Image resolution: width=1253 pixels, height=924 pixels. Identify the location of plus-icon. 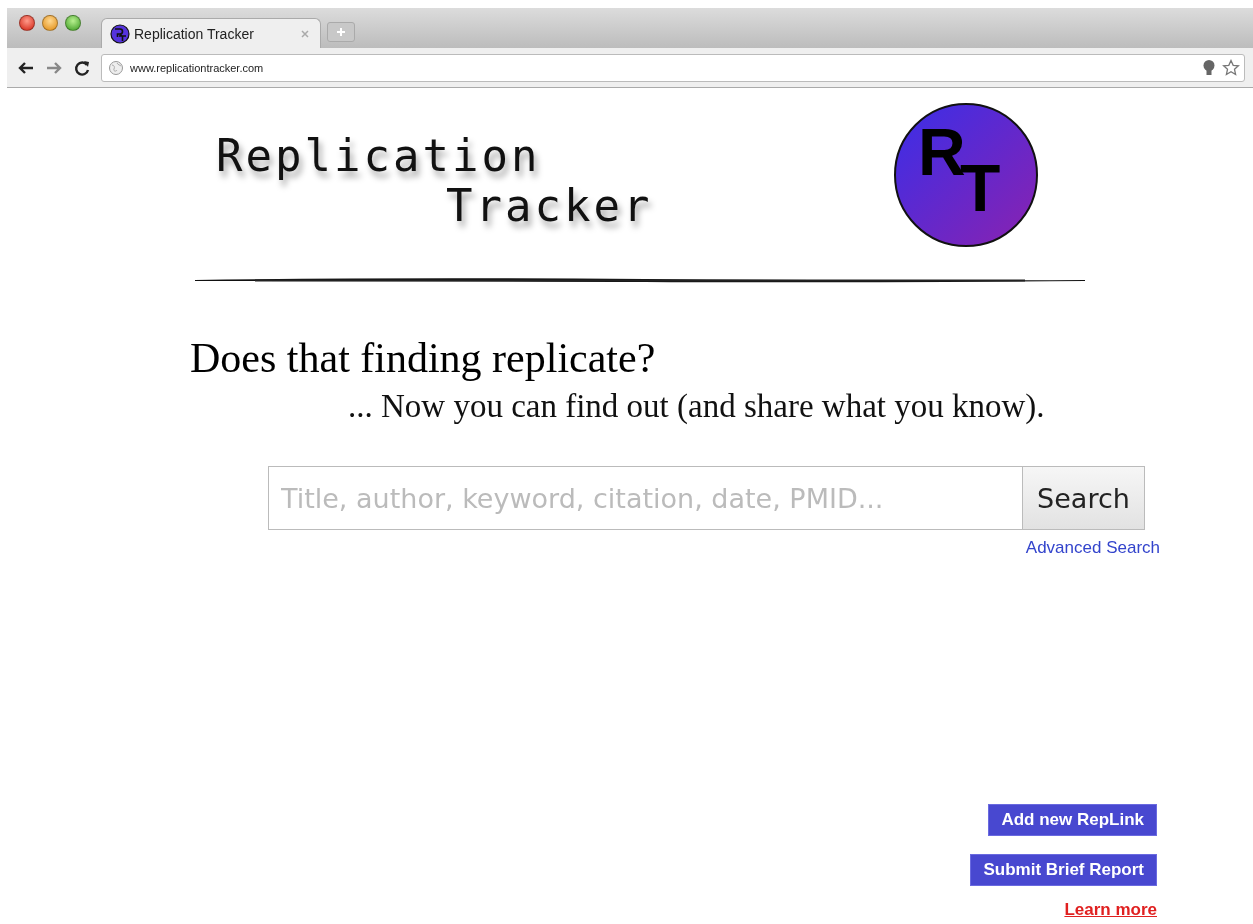
(341, 32).